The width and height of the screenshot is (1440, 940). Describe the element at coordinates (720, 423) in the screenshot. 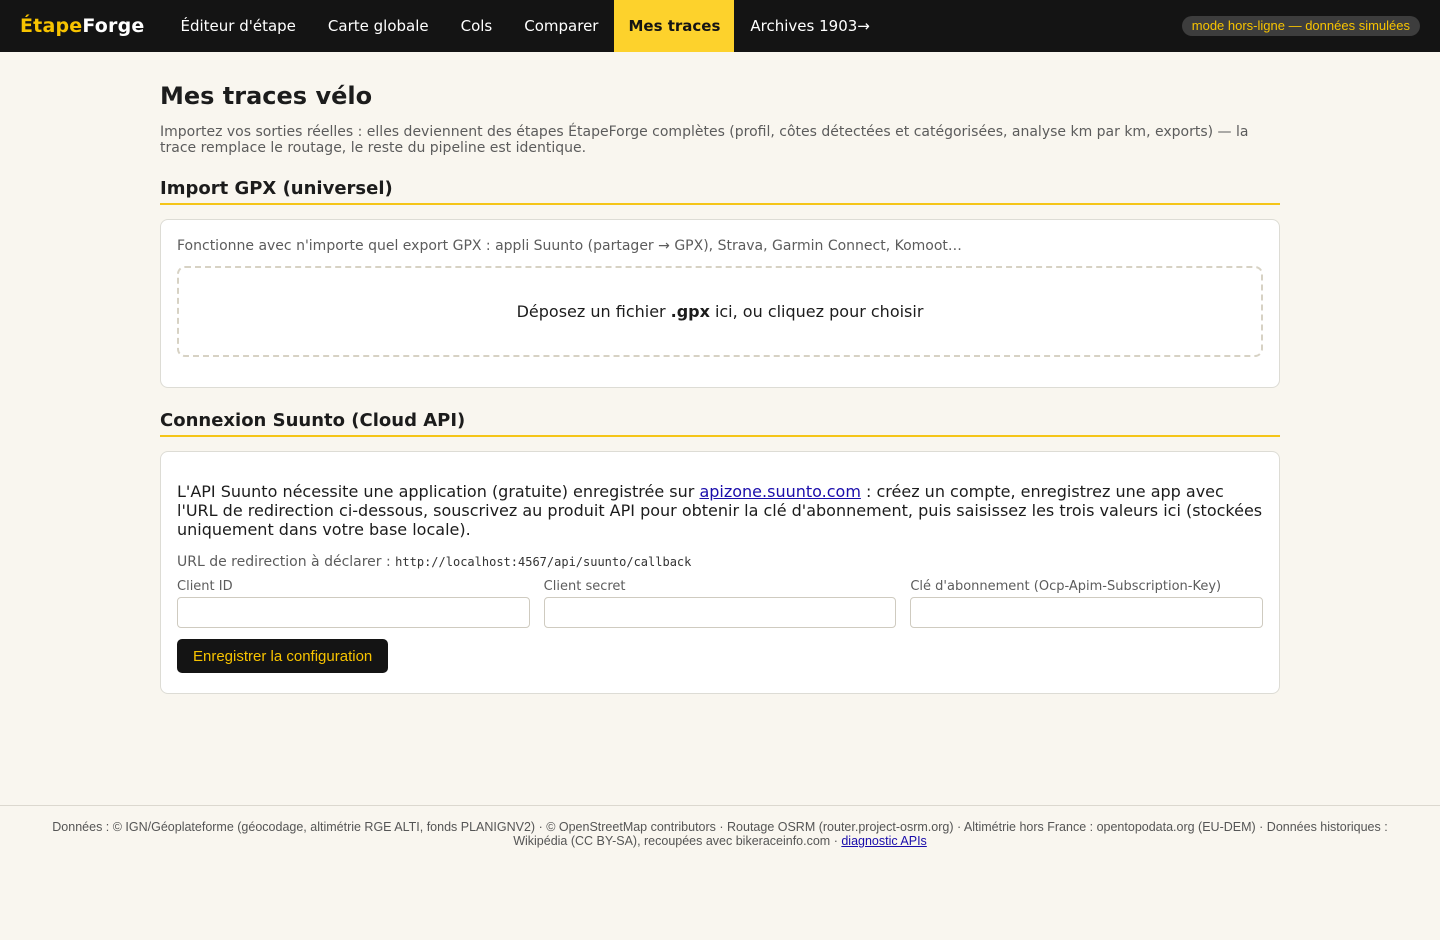

I see `section-title-suunto: Connexion Suunto (Cloud API)` at that location.